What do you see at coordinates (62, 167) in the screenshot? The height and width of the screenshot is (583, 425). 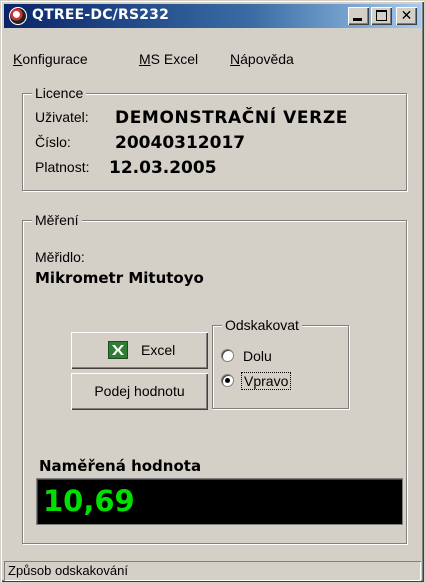 I see `validity-label: Platnost:` at bounding box center [62, 167].